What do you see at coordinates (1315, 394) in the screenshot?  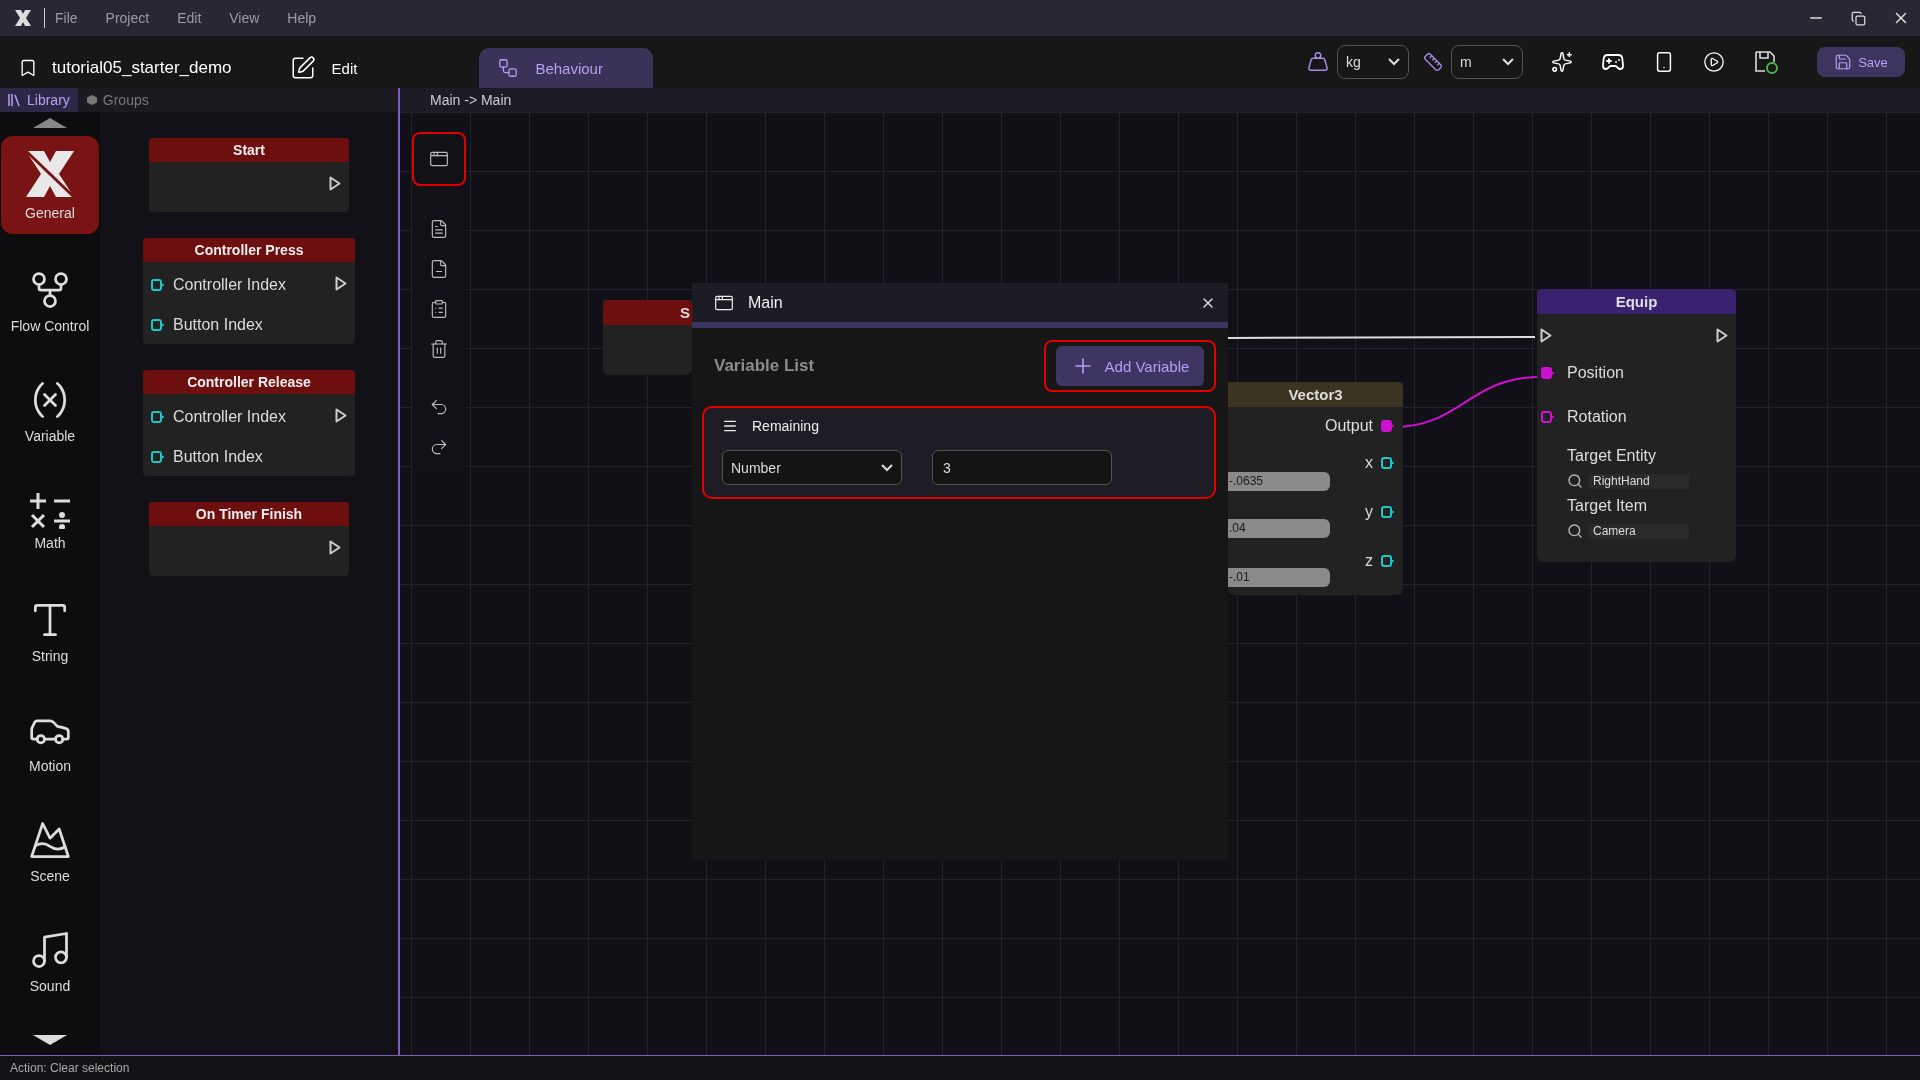 I see `node-title: Vector3` at bounding box center [1315, 394].